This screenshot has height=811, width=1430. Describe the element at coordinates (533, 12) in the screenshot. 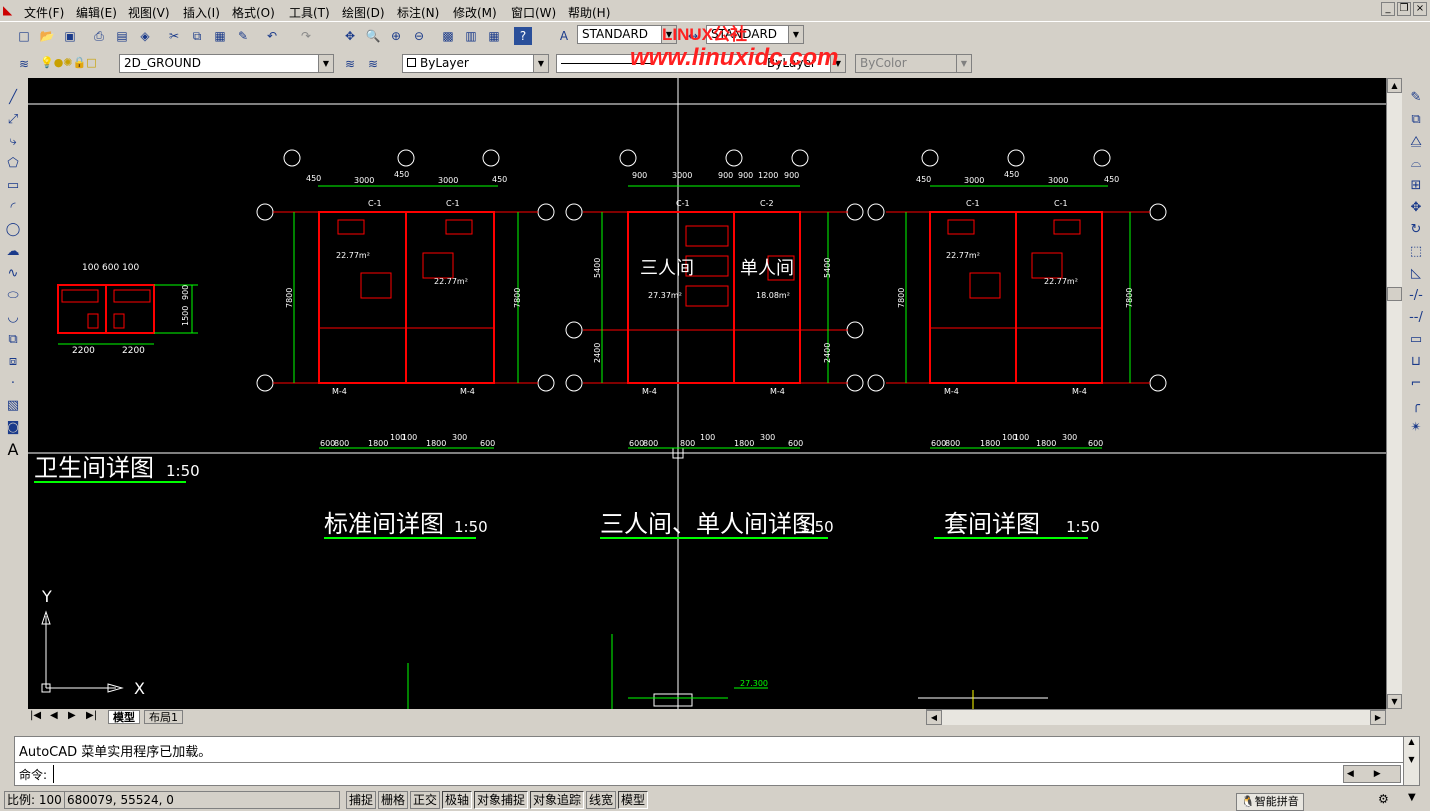

I see `menu-window: 窗口(W)` at that location.